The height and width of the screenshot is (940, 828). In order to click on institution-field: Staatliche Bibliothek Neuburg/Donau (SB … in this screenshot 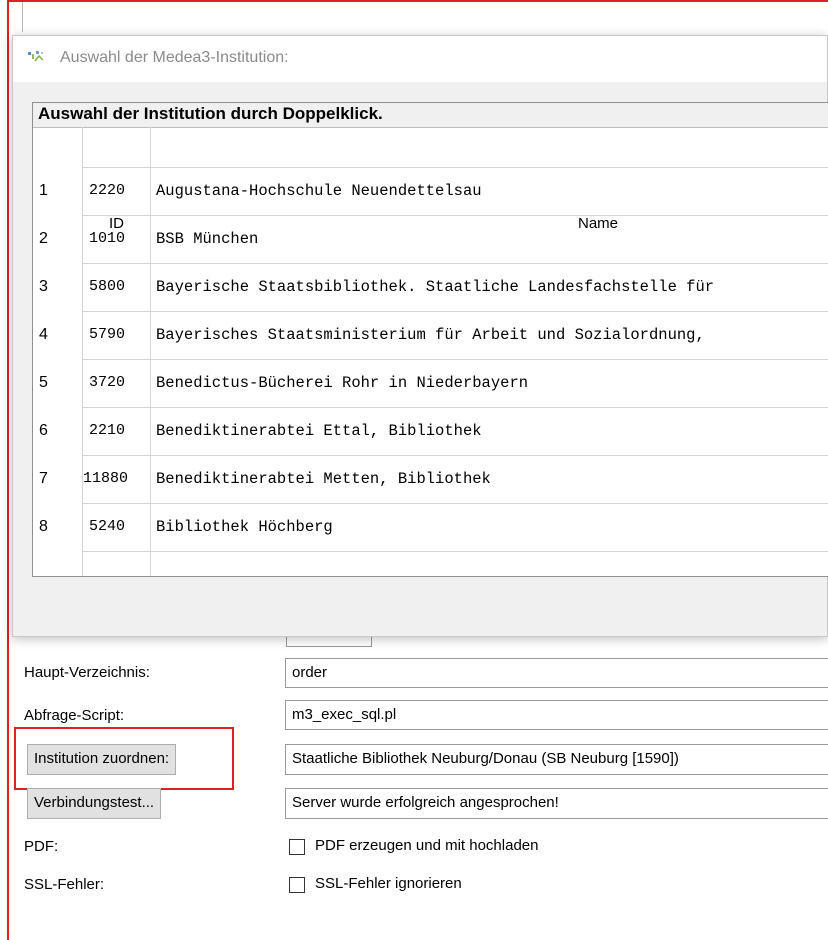, I will do `click(556, 759)`.